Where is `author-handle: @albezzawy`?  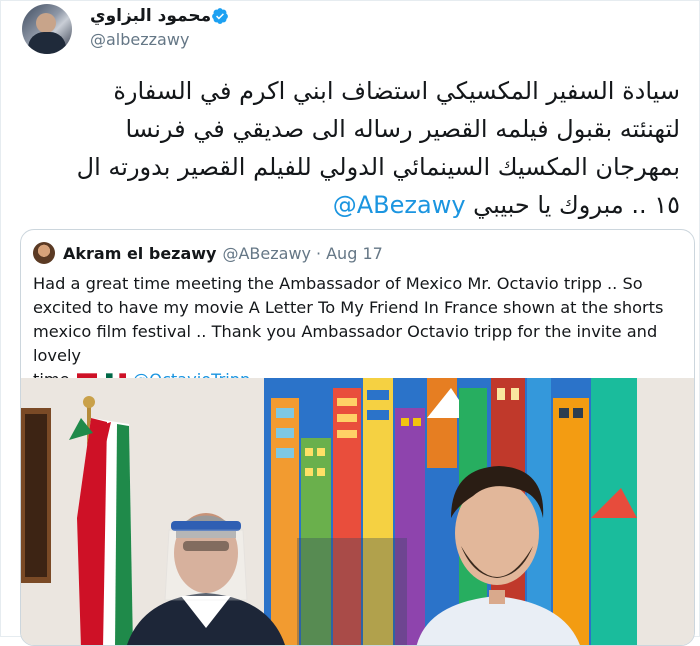
author-handle: @albezzawy is located at coordinates (139, 39).